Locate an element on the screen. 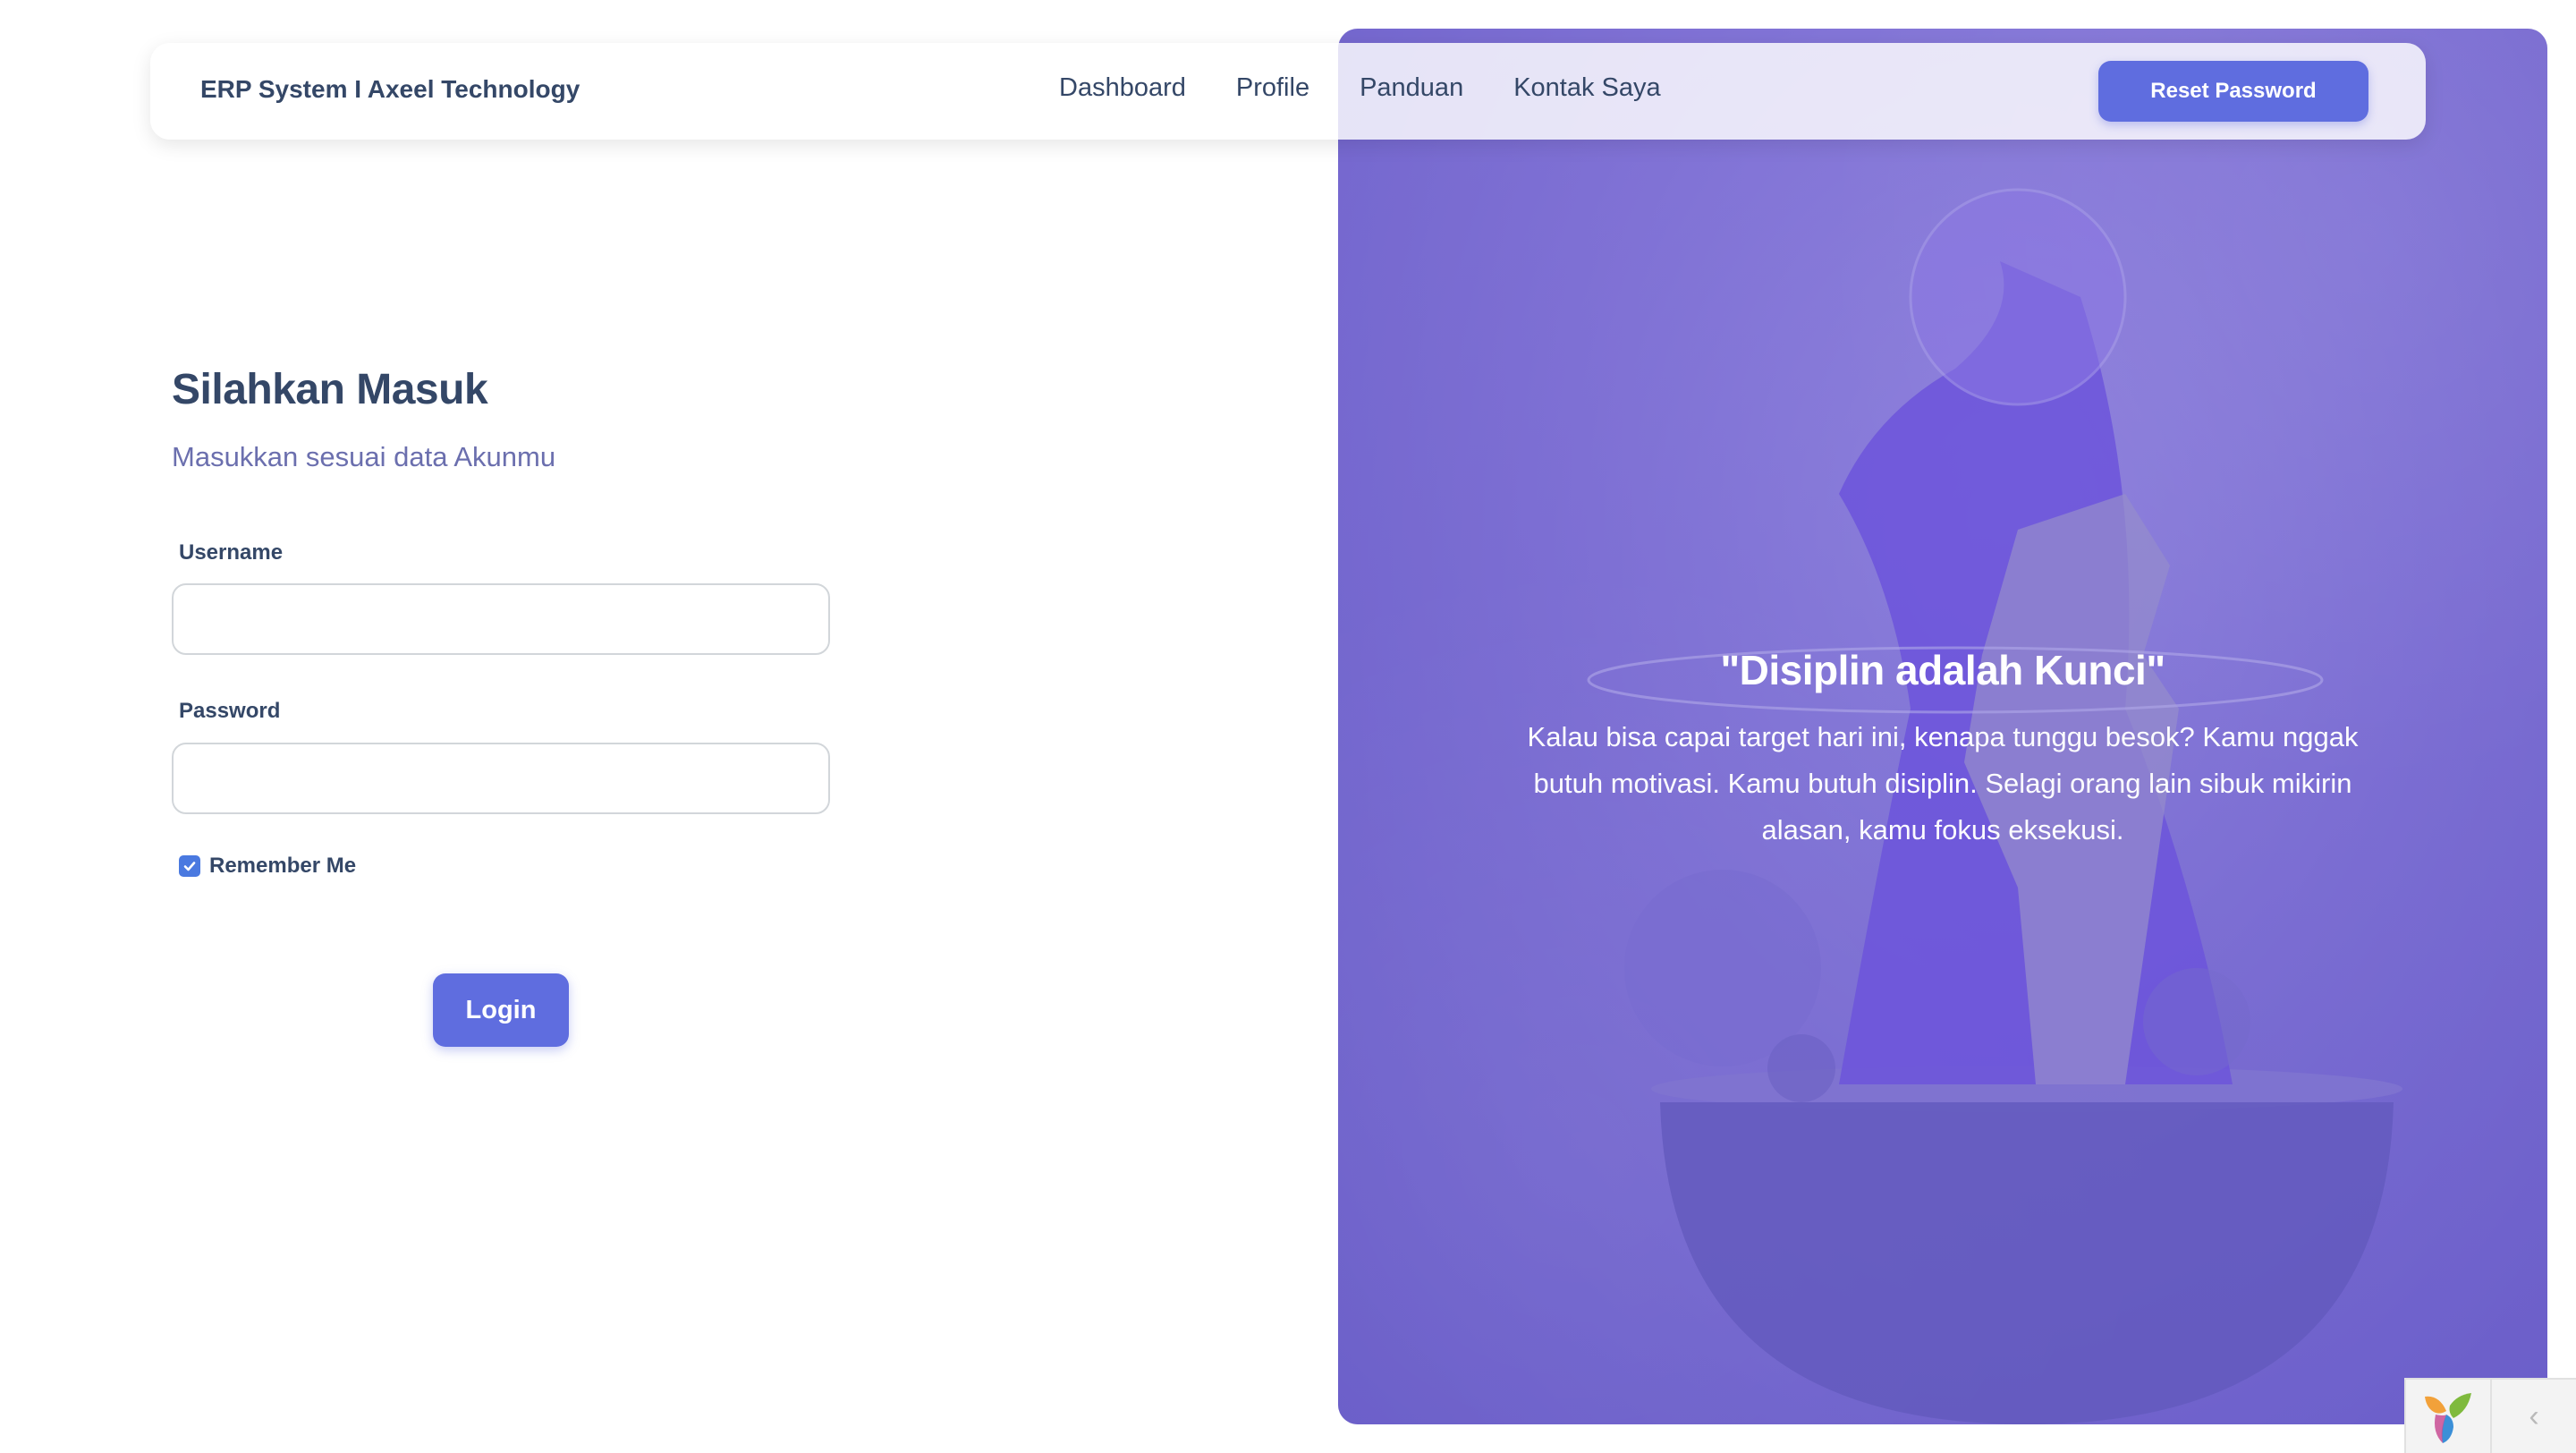 Image resolution: width=2576 pixels, height=1453 pixels. remember-me: Remember Me is located at coordinates (267, 866).